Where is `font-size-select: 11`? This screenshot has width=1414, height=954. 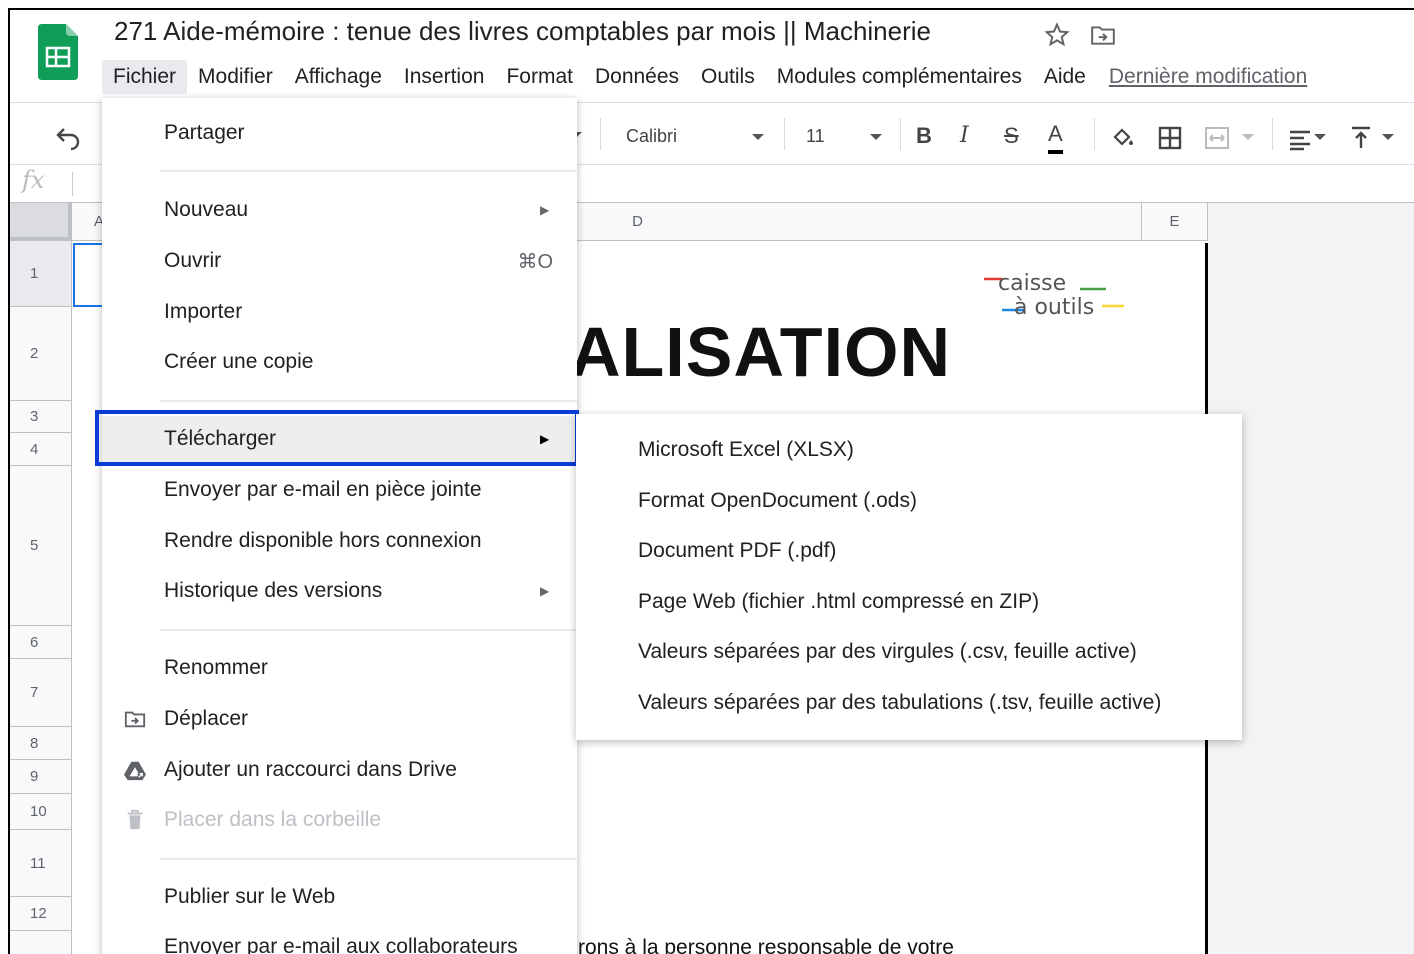 font-size-select: 11 is located at coordinates (815, 136).